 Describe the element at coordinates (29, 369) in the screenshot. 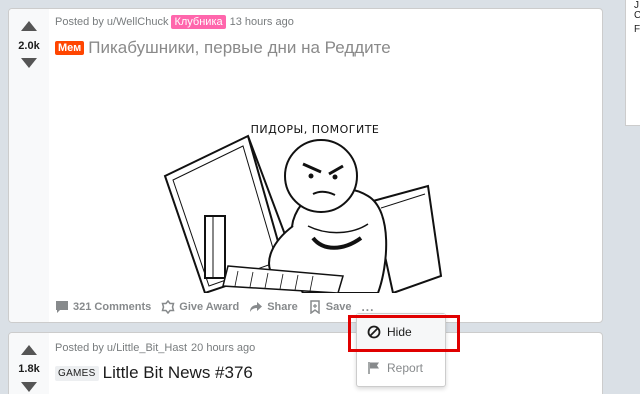

I see `vote-score: 1.8k` at that location.